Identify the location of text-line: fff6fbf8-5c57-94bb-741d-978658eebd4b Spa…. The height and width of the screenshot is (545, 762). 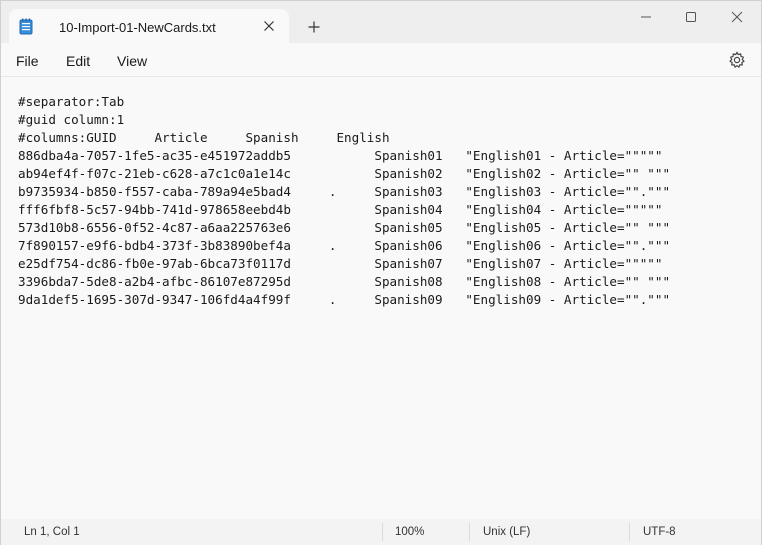
(340, 209).